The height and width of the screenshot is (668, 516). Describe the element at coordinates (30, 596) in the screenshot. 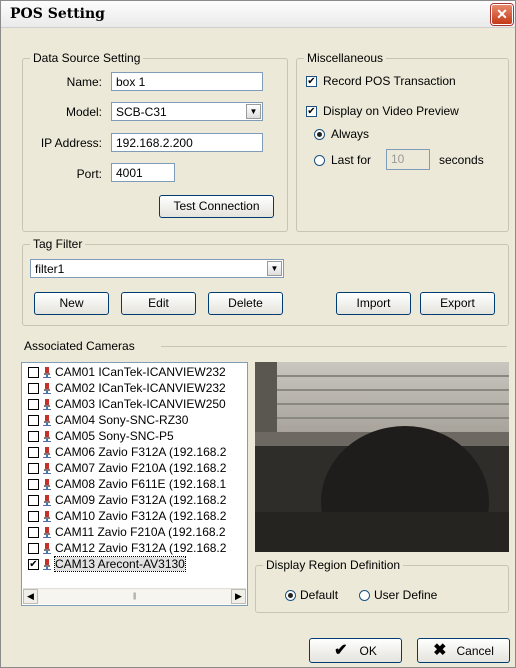

I see `scroll-left-icon: ◀` at that location.